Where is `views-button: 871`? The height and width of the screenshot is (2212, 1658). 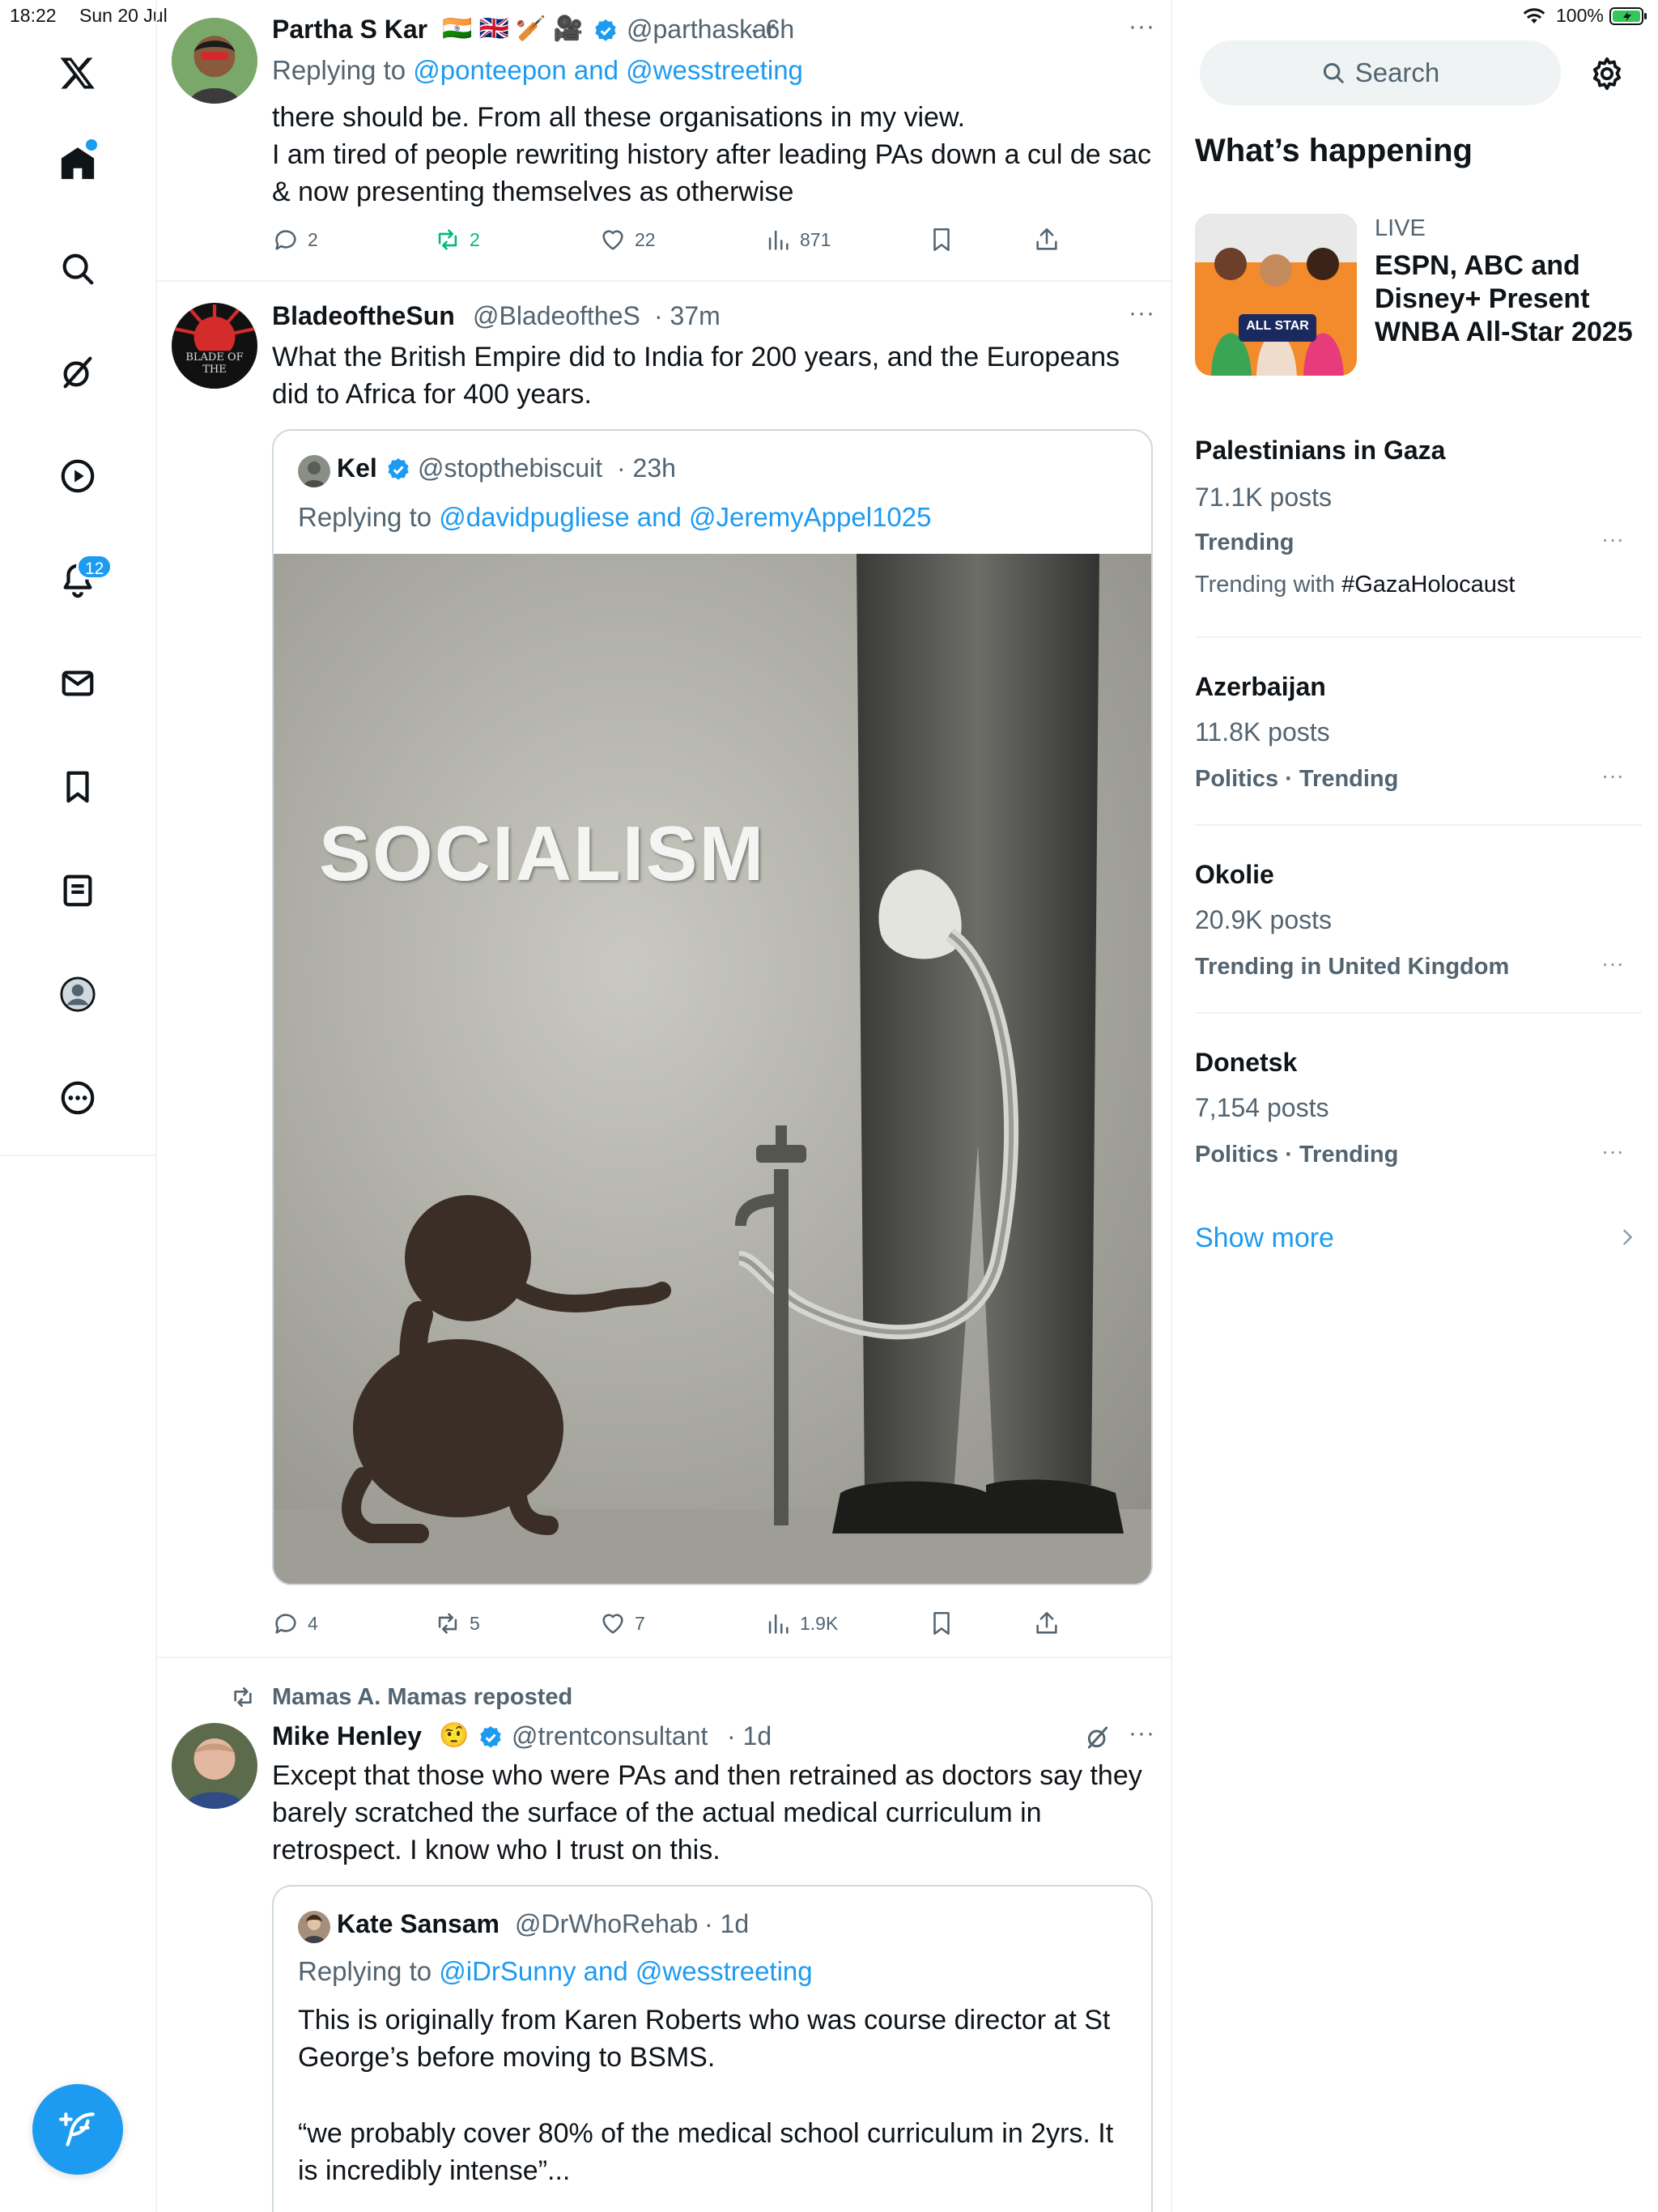
views-button: 871 is located at coordinates (797, 240).